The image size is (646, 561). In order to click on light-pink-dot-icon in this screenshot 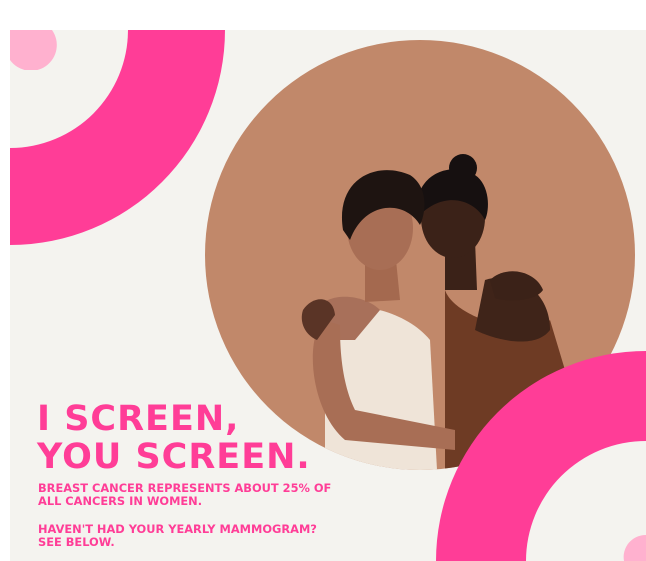, I will do `click(33, 50)`.